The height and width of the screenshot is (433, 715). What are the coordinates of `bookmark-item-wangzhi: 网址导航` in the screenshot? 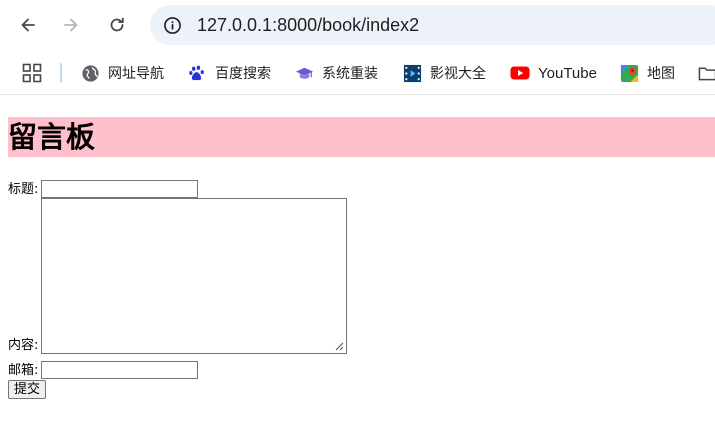 It's located at (122, 73).